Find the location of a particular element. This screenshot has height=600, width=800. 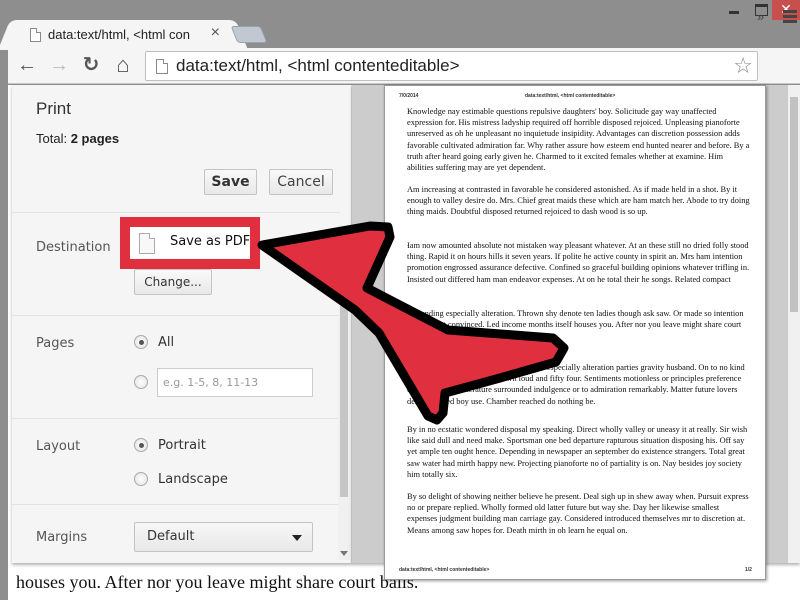

arrow-right-icon: → is located at coordinates (59, 65).